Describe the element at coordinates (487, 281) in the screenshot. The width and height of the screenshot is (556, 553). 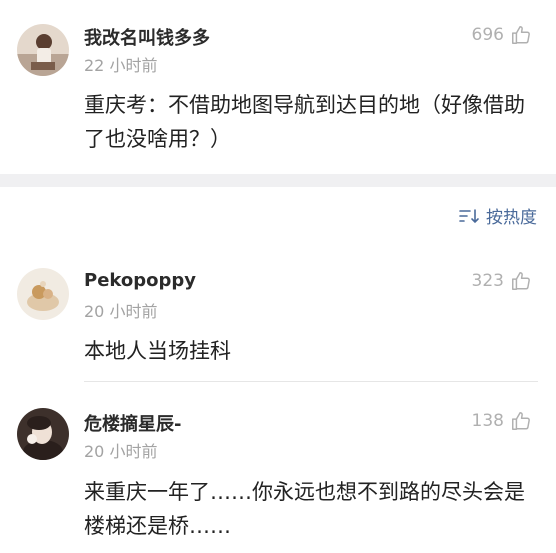
I see `like-count: 323` at that location.